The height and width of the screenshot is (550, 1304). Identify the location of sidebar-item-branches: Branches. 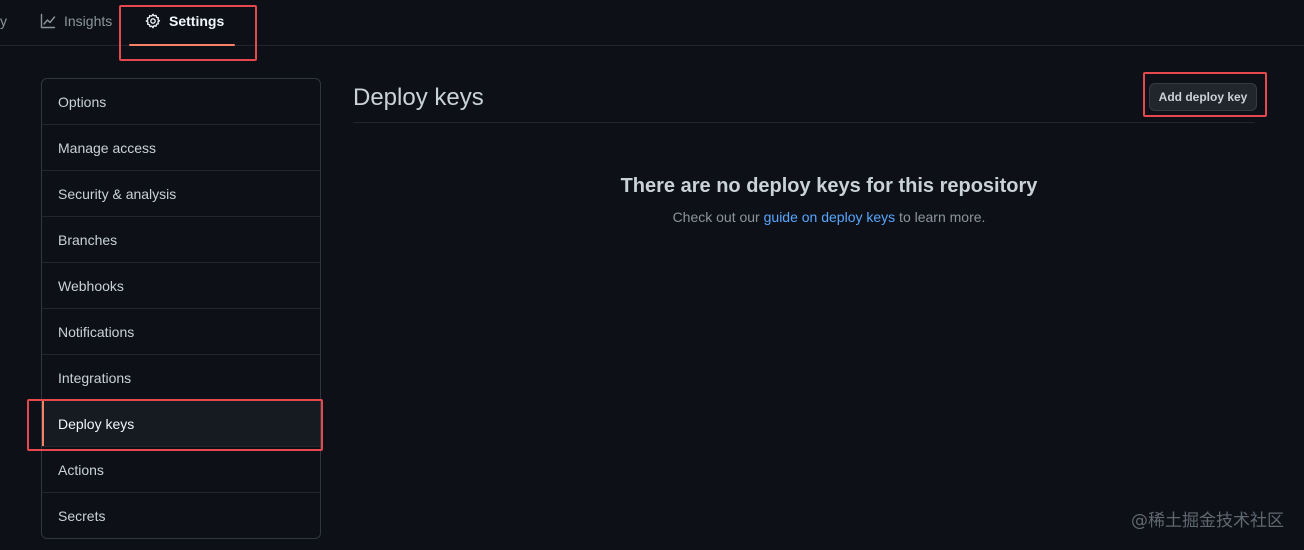
(181, 240).